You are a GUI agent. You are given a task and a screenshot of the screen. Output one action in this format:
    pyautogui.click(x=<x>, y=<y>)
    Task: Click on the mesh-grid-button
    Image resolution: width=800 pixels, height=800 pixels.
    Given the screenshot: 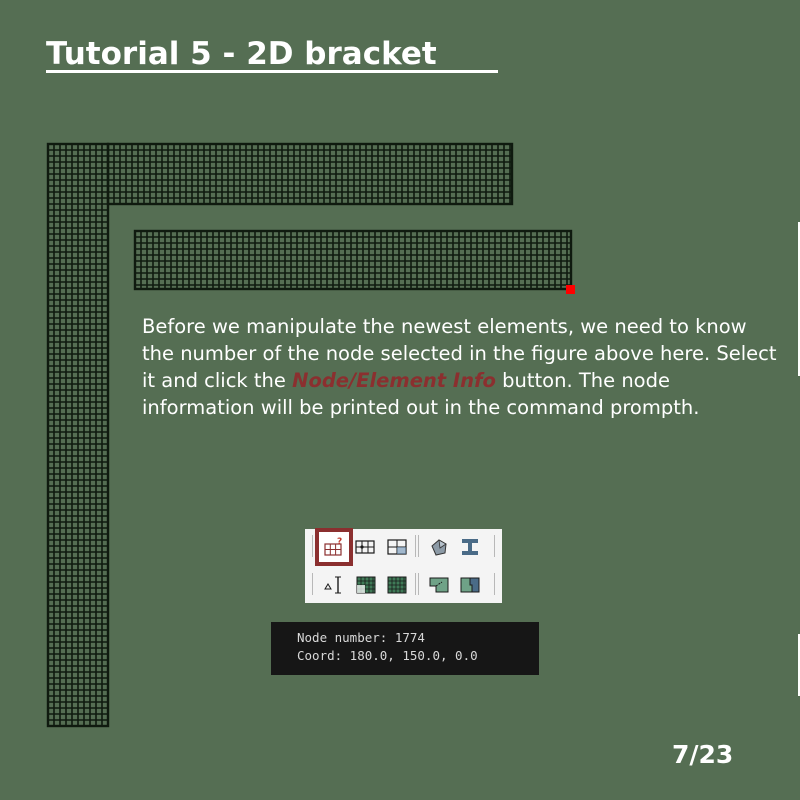 What is the action you would take?
    pyautogui.click(x=397, y=585)
    